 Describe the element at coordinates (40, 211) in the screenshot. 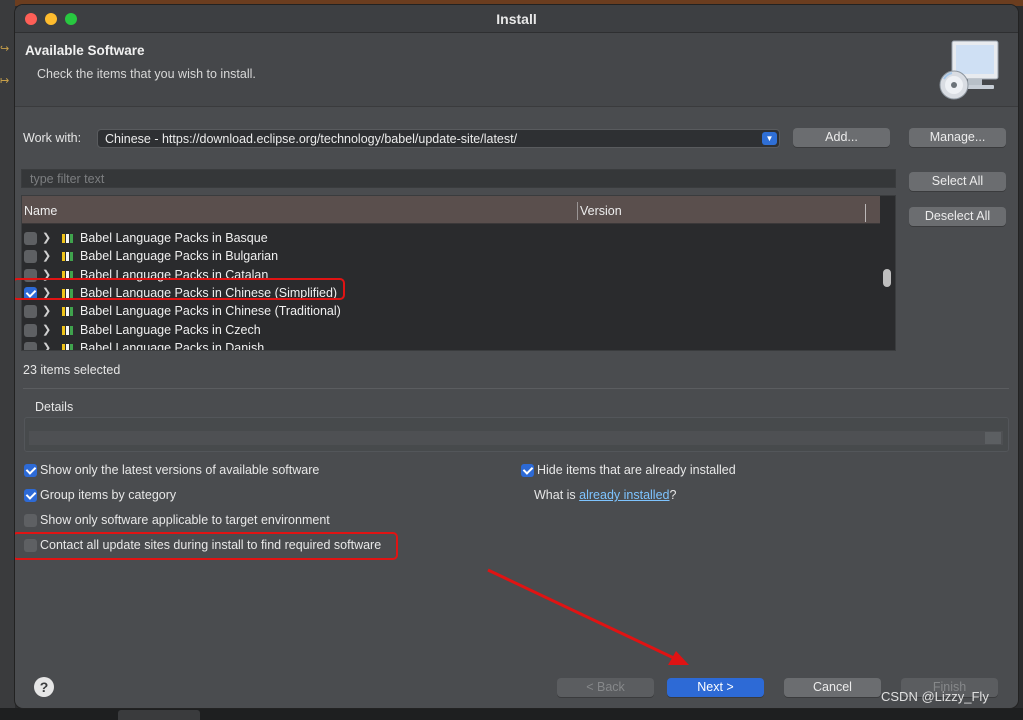

I see `column-header-name: Name` at that location.